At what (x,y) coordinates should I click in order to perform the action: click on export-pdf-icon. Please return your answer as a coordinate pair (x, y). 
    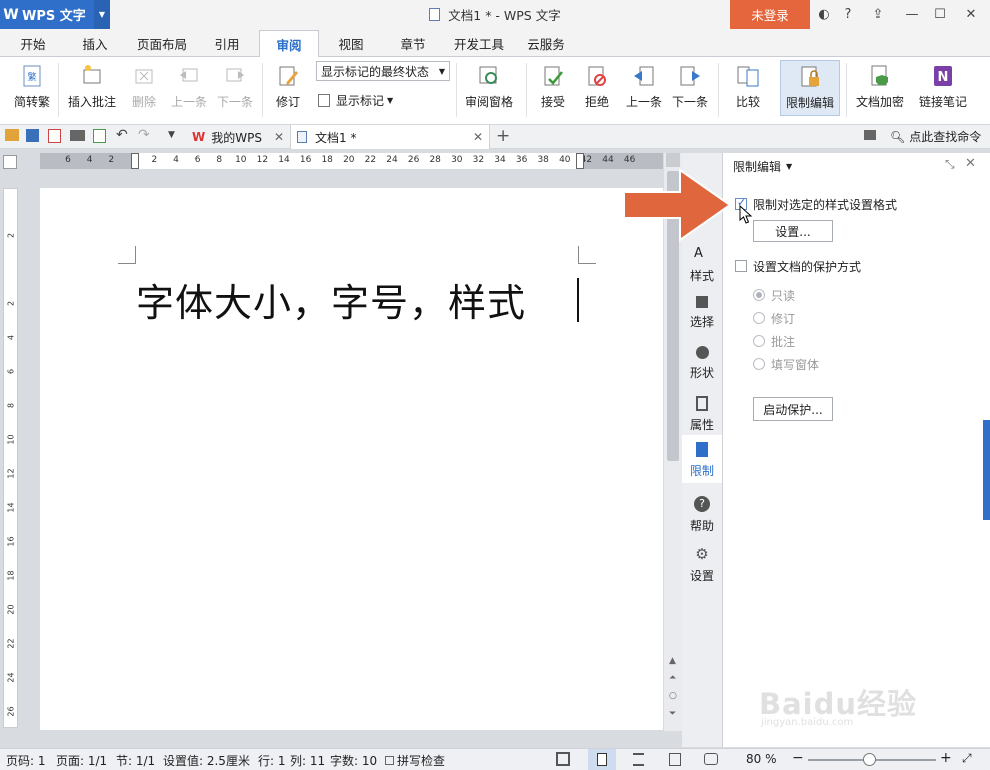
    Looking at the image, I should click on (54, 136).